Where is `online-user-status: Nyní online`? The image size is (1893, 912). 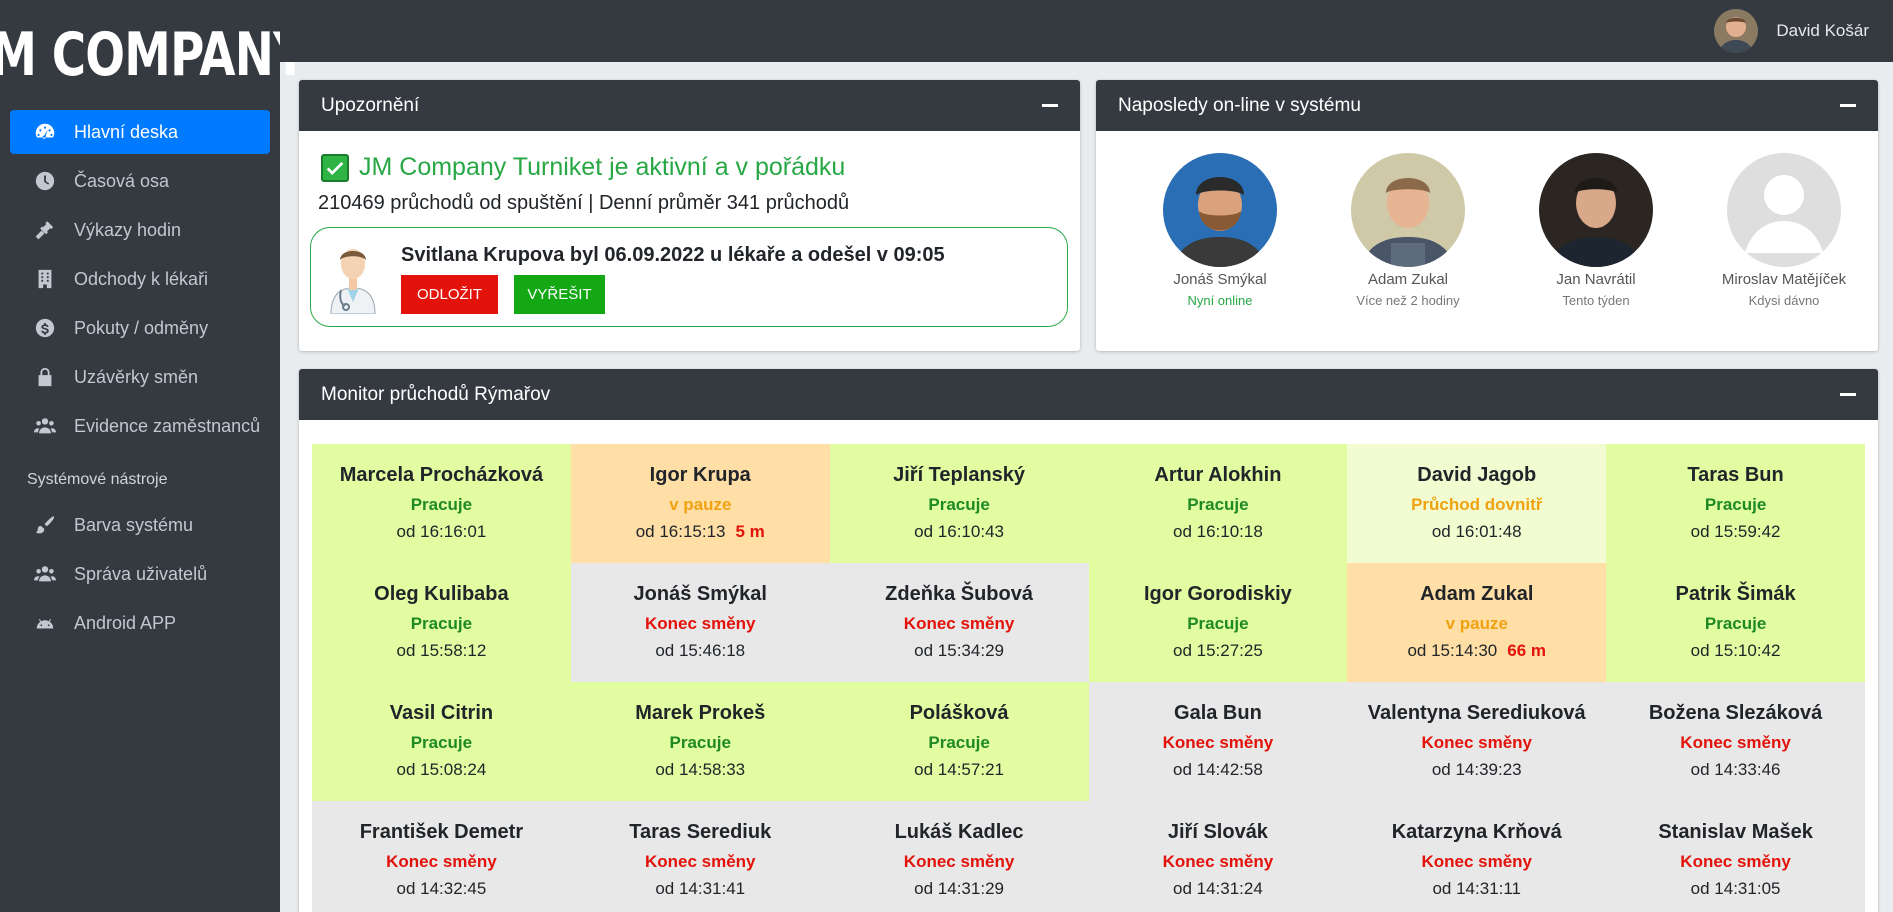
online-user-status: Nyní online is located at coordinates (1220, 300).